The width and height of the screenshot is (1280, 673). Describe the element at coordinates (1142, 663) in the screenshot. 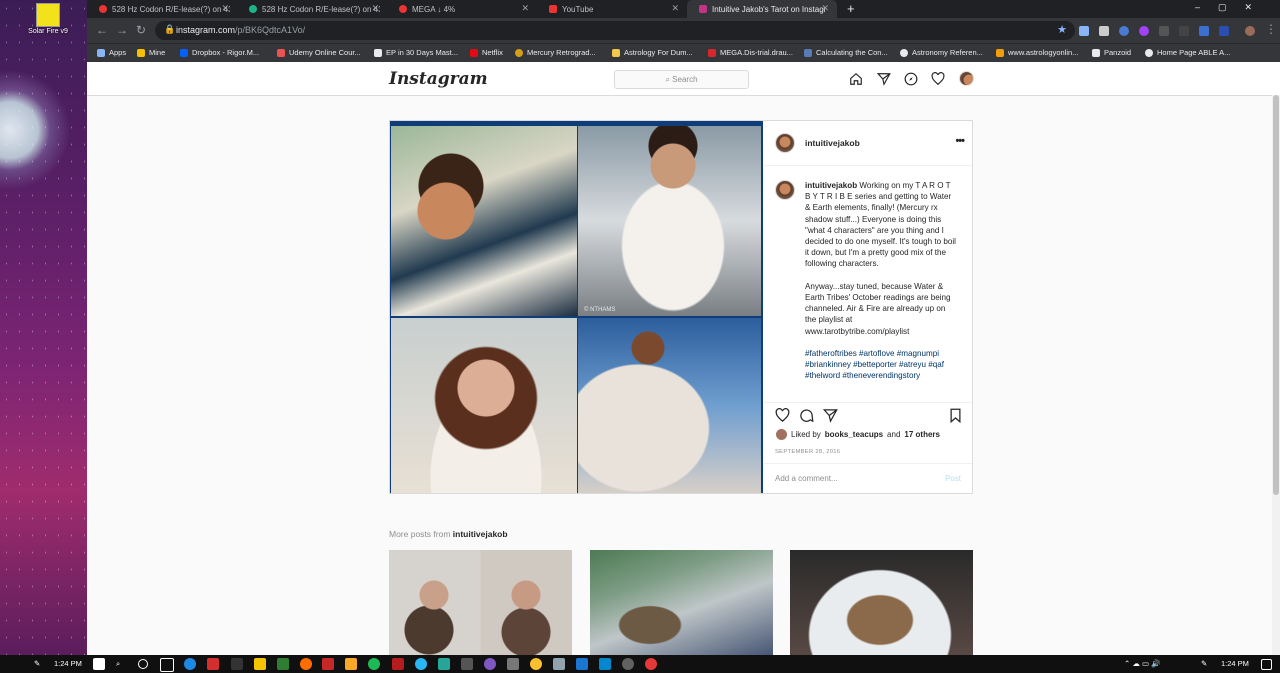

I see `system-tray-icons: ⌃ ☁ ▭ 🔊` at that location.